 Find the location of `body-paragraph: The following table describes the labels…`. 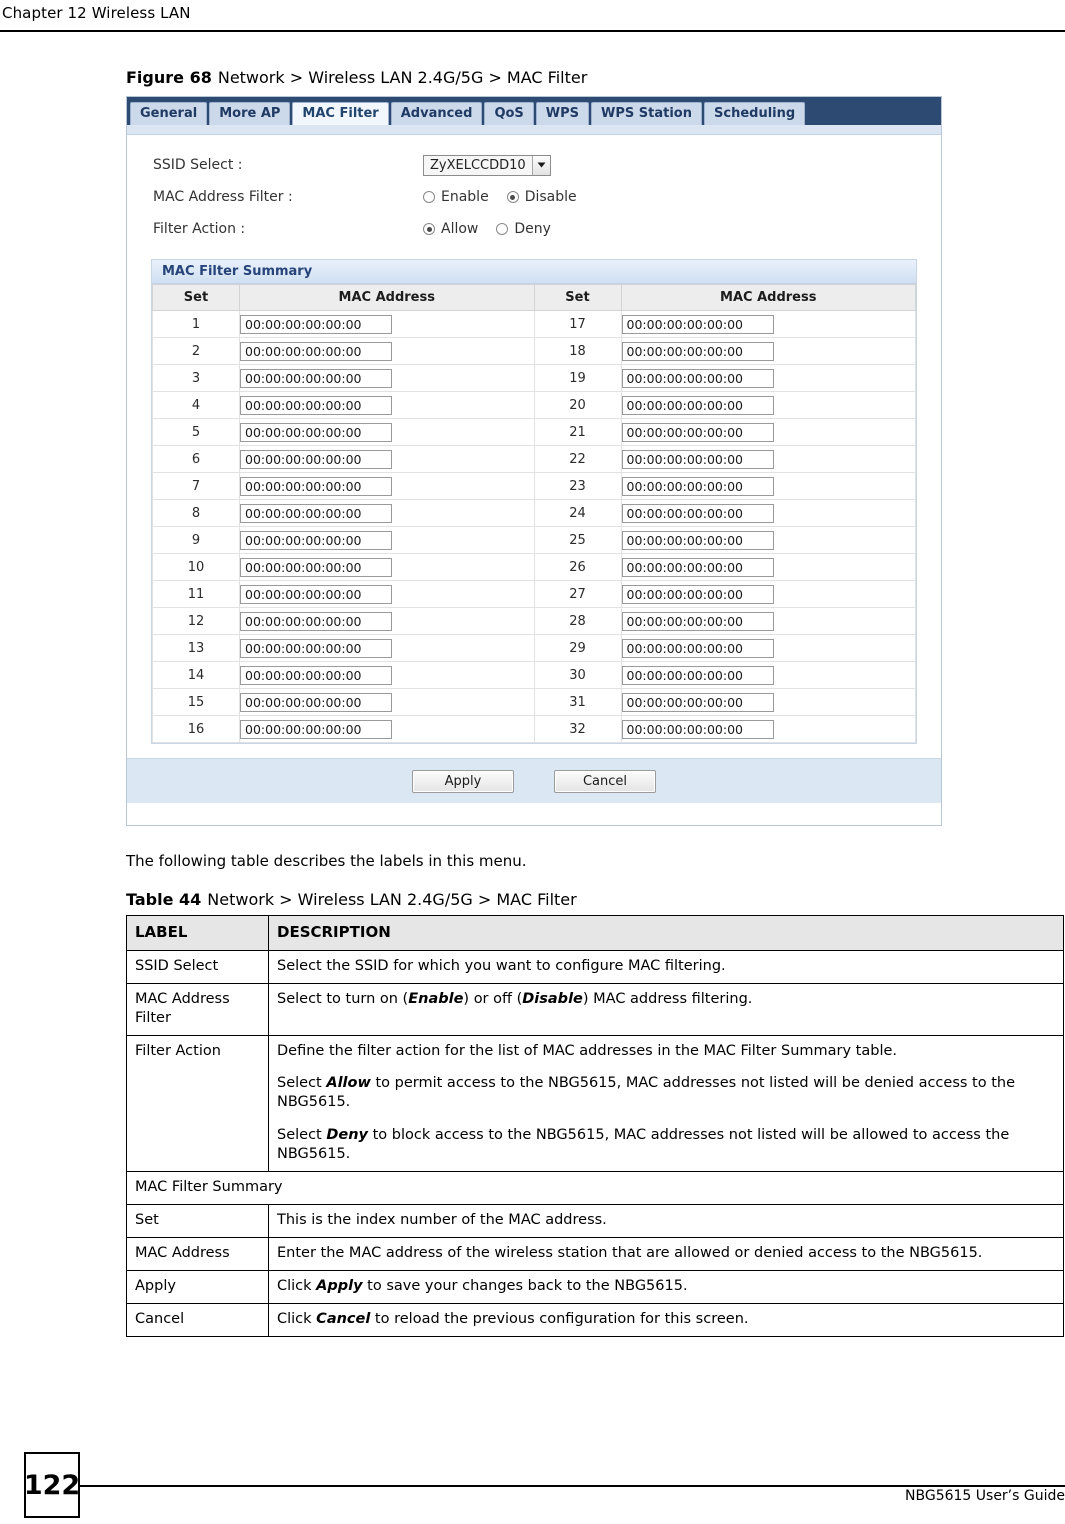

body-paragraph: The following table describes the labels… is located at coordinates (326, 861).